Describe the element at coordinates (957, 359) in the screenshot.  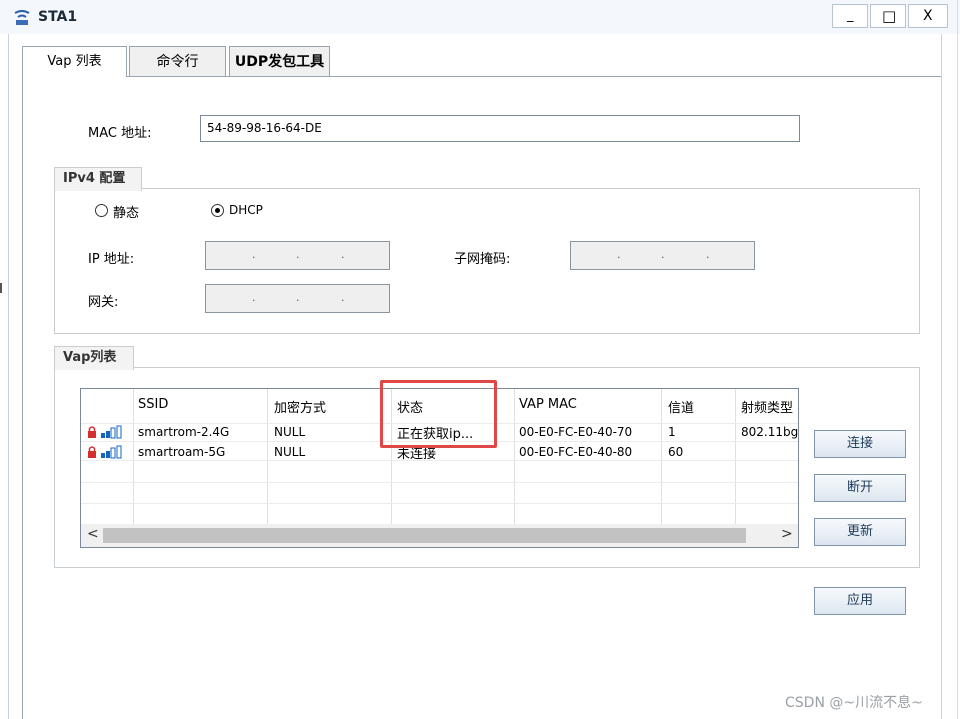
I see `window-edge` at that location.